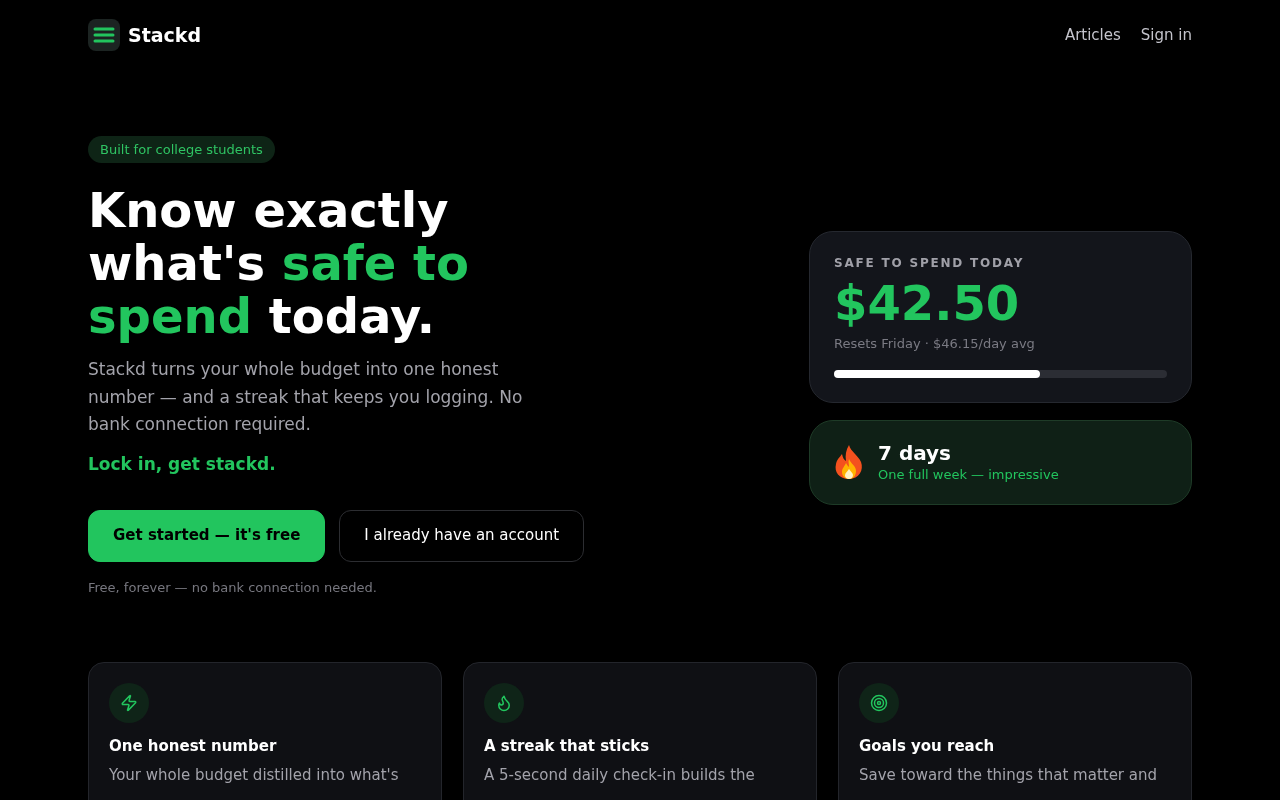  I want to click on budget-label: SAFE TO SPEND TODAY, so click(930, 262).